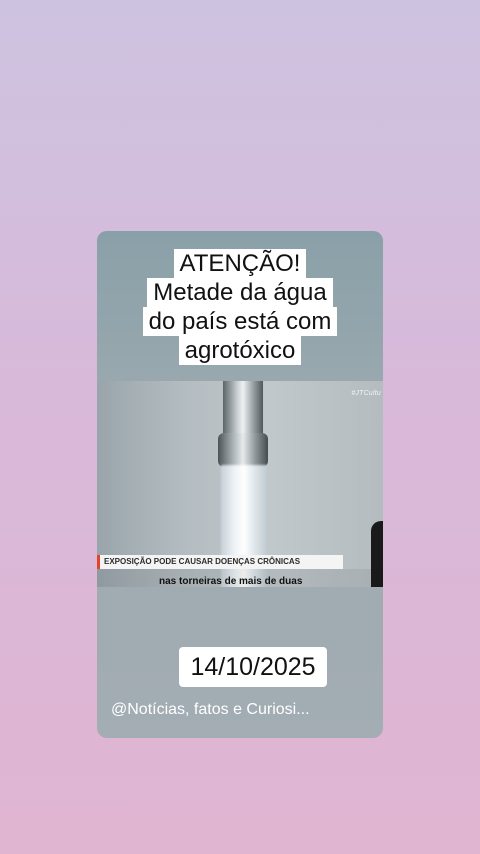 The width and height of the screenshot is (480, 854). What do you see at coordinates (240, 321) in the screenshot?
I see `headline-line-3: do país está com` at bounding box center [240, 321].